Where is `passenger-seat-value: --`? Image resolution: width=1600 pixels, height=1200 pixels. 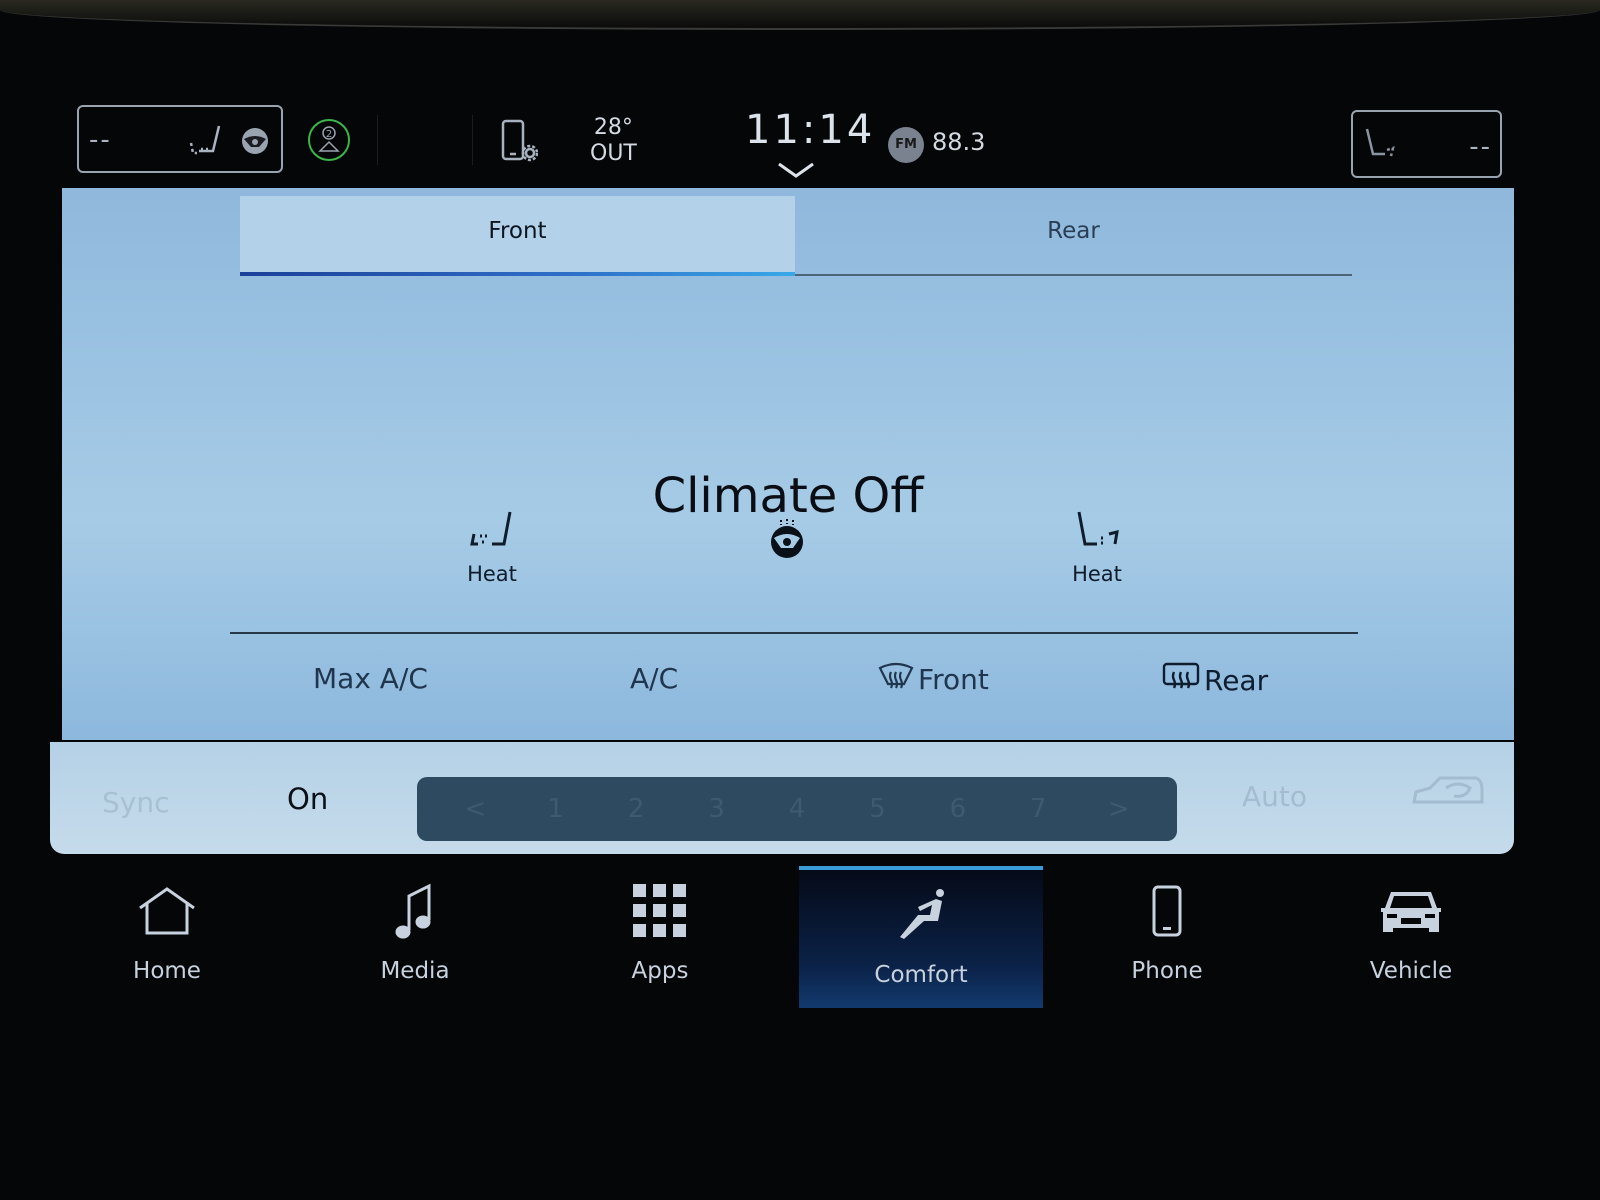
passenger-seat-value: -- is located at coordinates (1480, 147).